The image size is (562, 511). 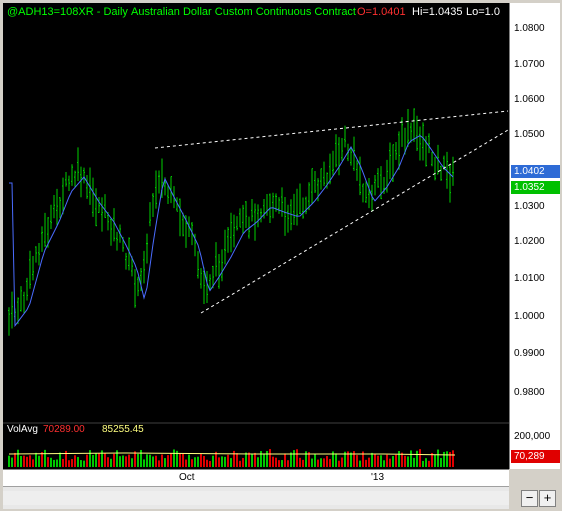 What do you see at coordinates (535, 171) in the screenshot?
I see `last-price-badge: 1.0402` at bounding box center [535, 171].